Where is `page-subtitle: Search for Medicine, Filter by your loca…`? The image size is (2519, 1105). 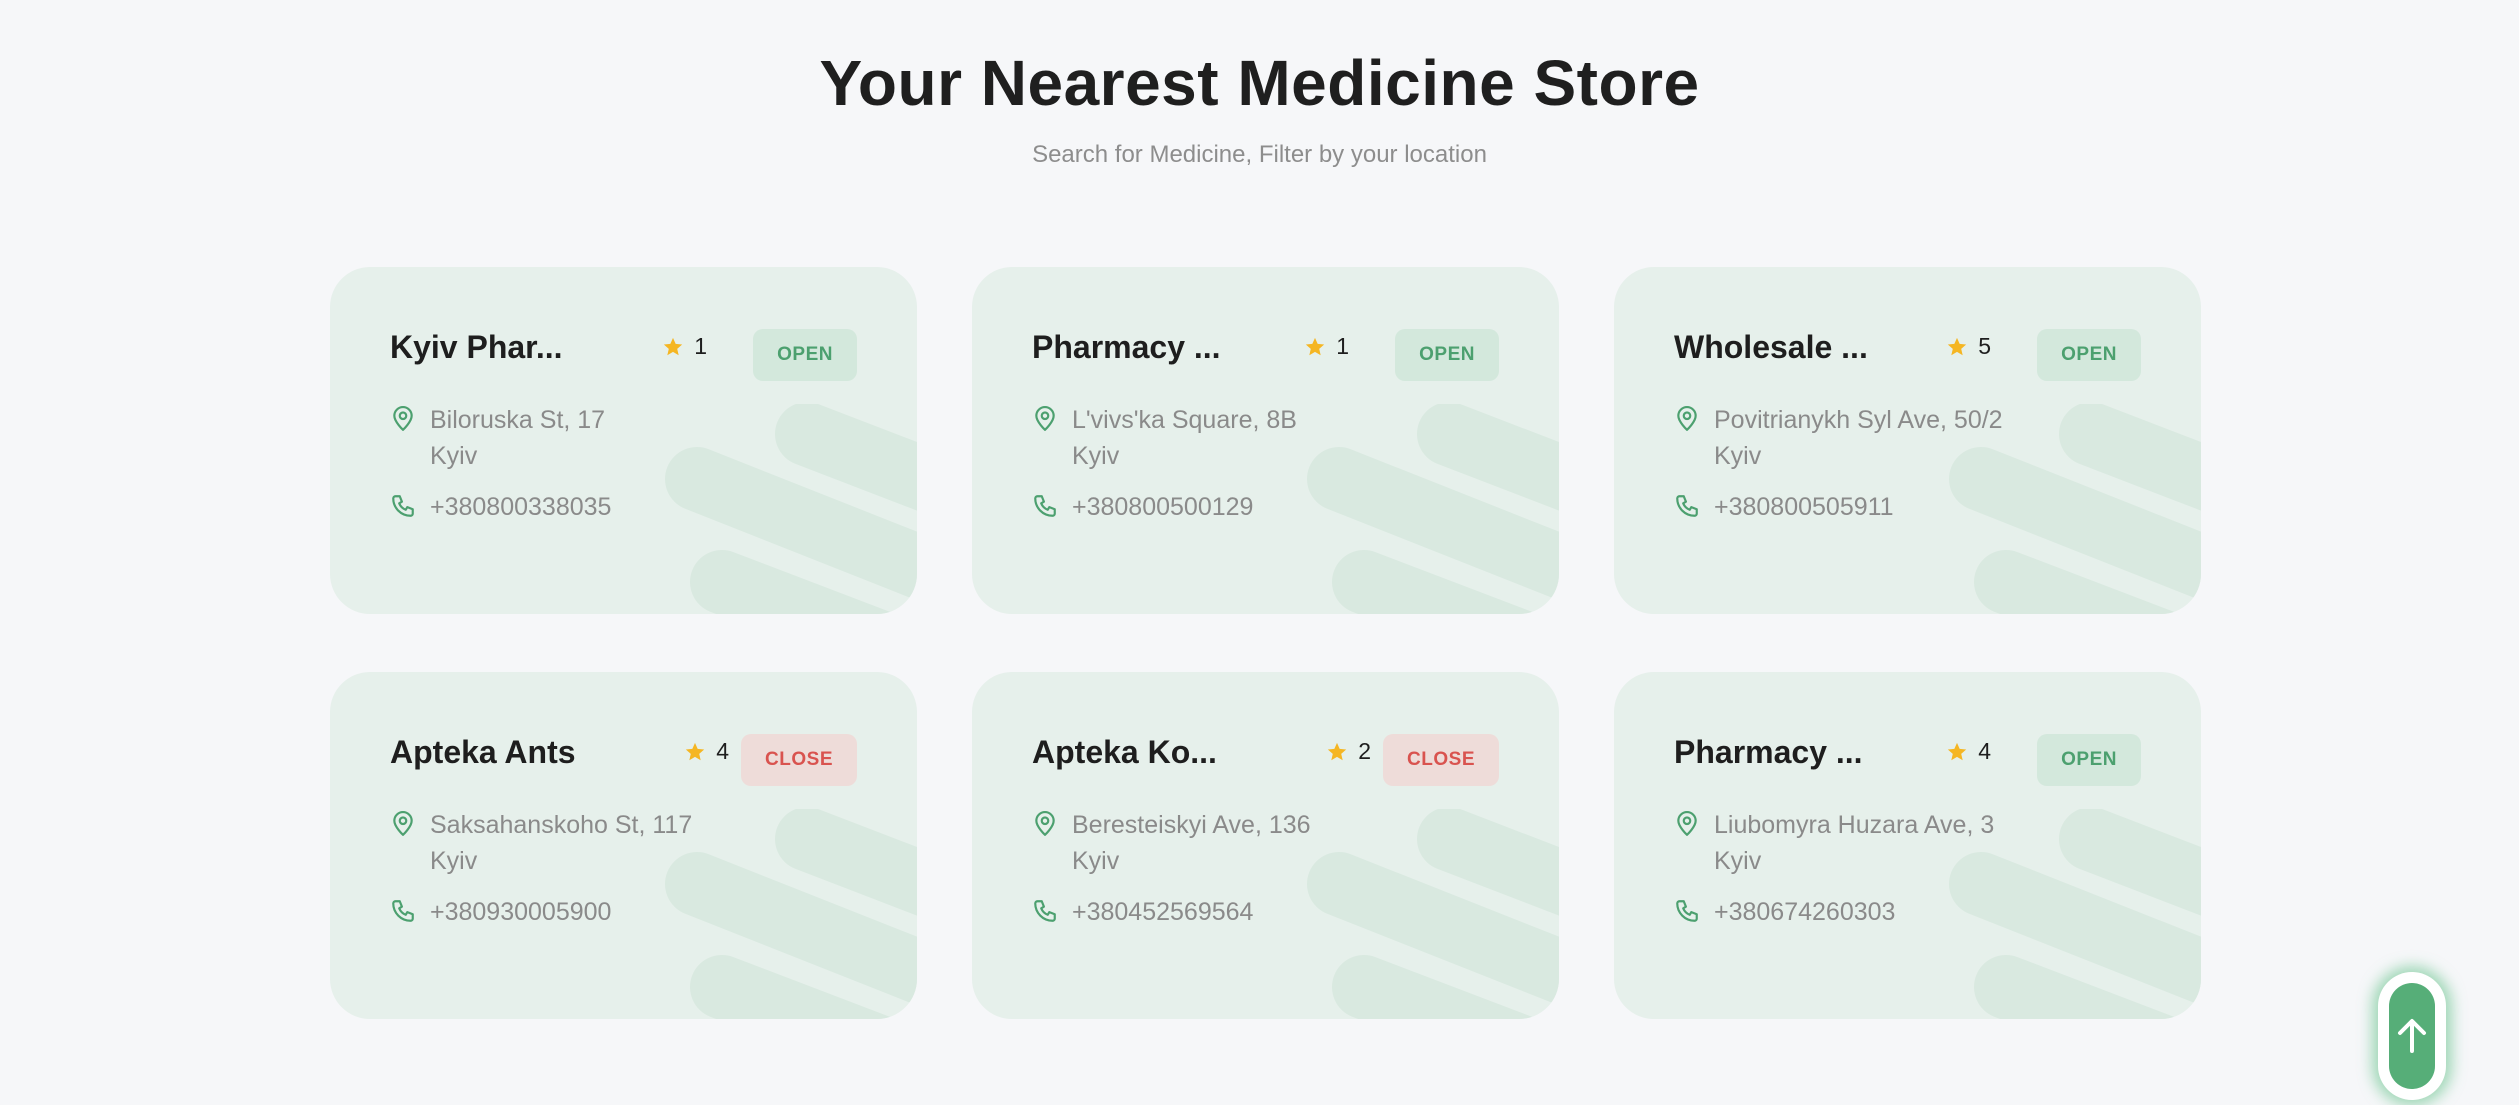 page-subtitle: Search for Medicine, Filter by your loca… is located at coordinates (1259, 154).